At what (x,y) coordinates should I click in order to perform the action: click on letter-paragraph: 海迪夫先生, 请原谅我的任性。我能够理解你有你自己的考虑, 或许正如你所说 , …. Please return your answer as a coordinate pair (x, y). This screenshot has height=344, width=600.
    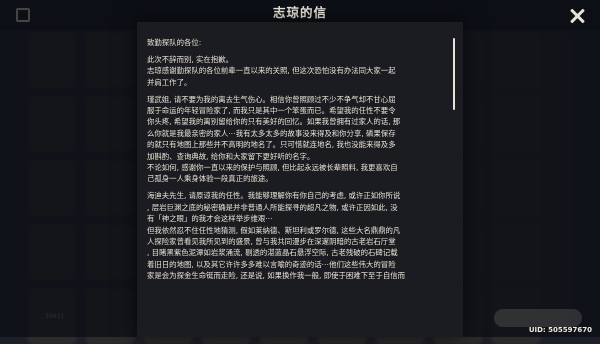
    Looking at the image, I should click on (276, 236).